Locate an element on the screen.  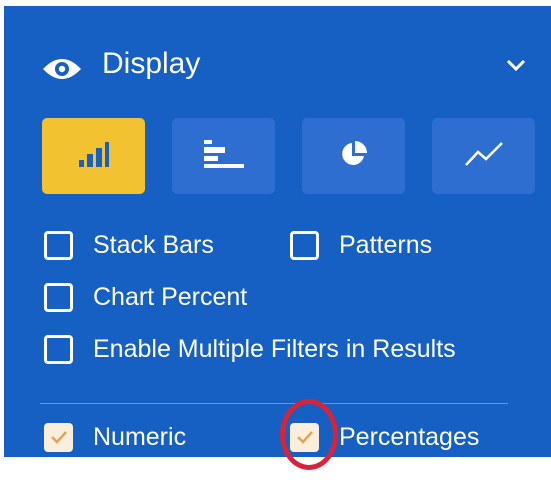
patterns-checkbox is located at coordinates (304, 245).